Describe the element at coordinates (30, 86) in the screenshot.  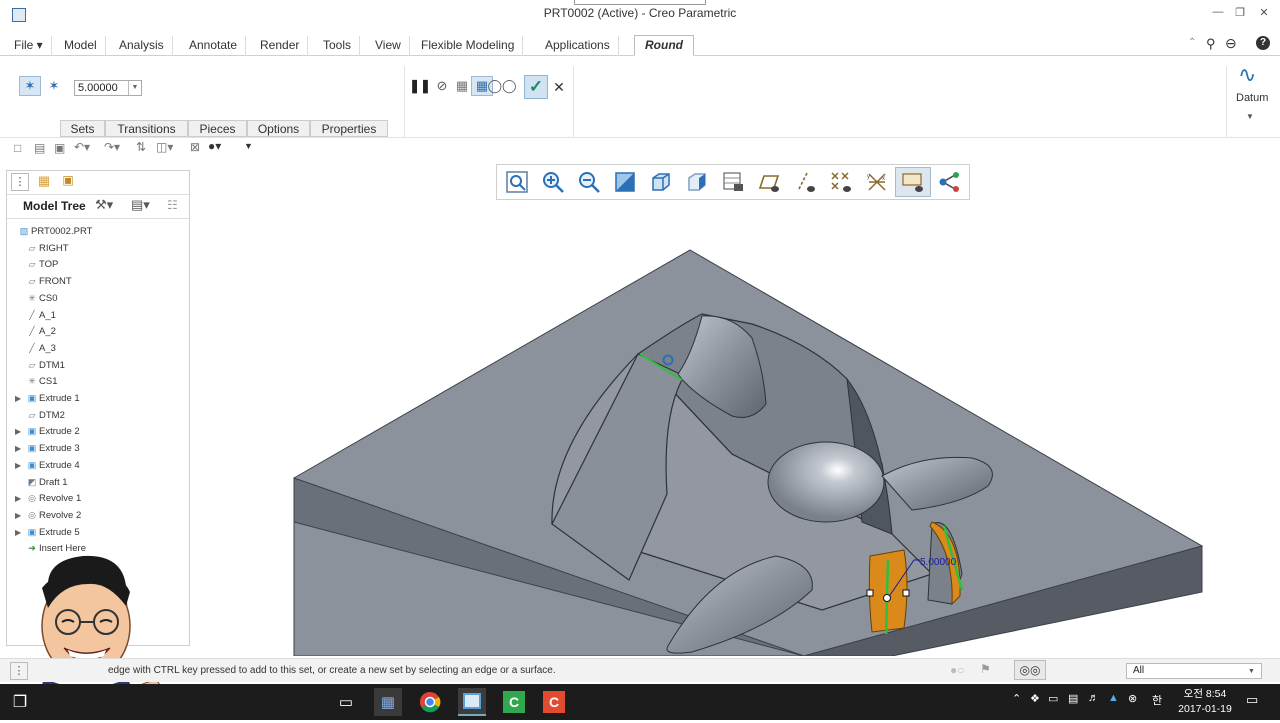
I see `constant-round-icon: ✶` at that location.